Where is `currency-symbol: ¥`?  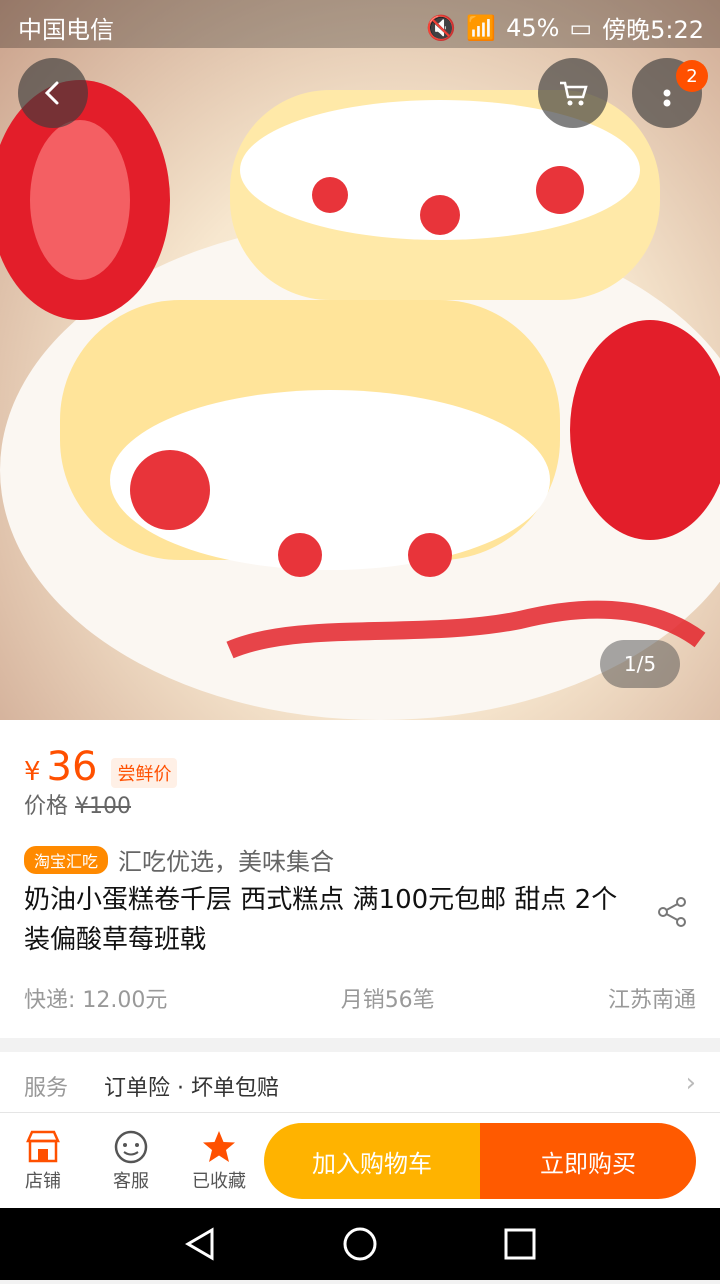 currency-symbol: ¥ is located at coordinates (32, 772).